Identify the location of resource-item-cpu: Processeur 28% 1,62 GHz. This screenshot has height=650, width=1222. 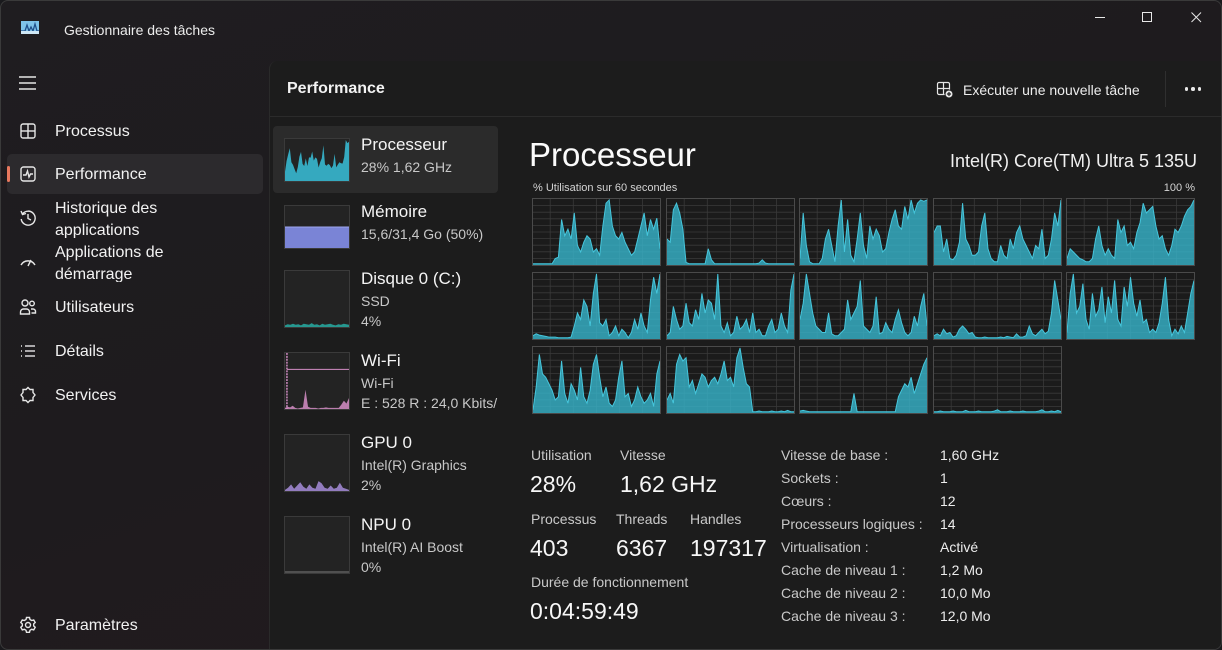
(385, 159).